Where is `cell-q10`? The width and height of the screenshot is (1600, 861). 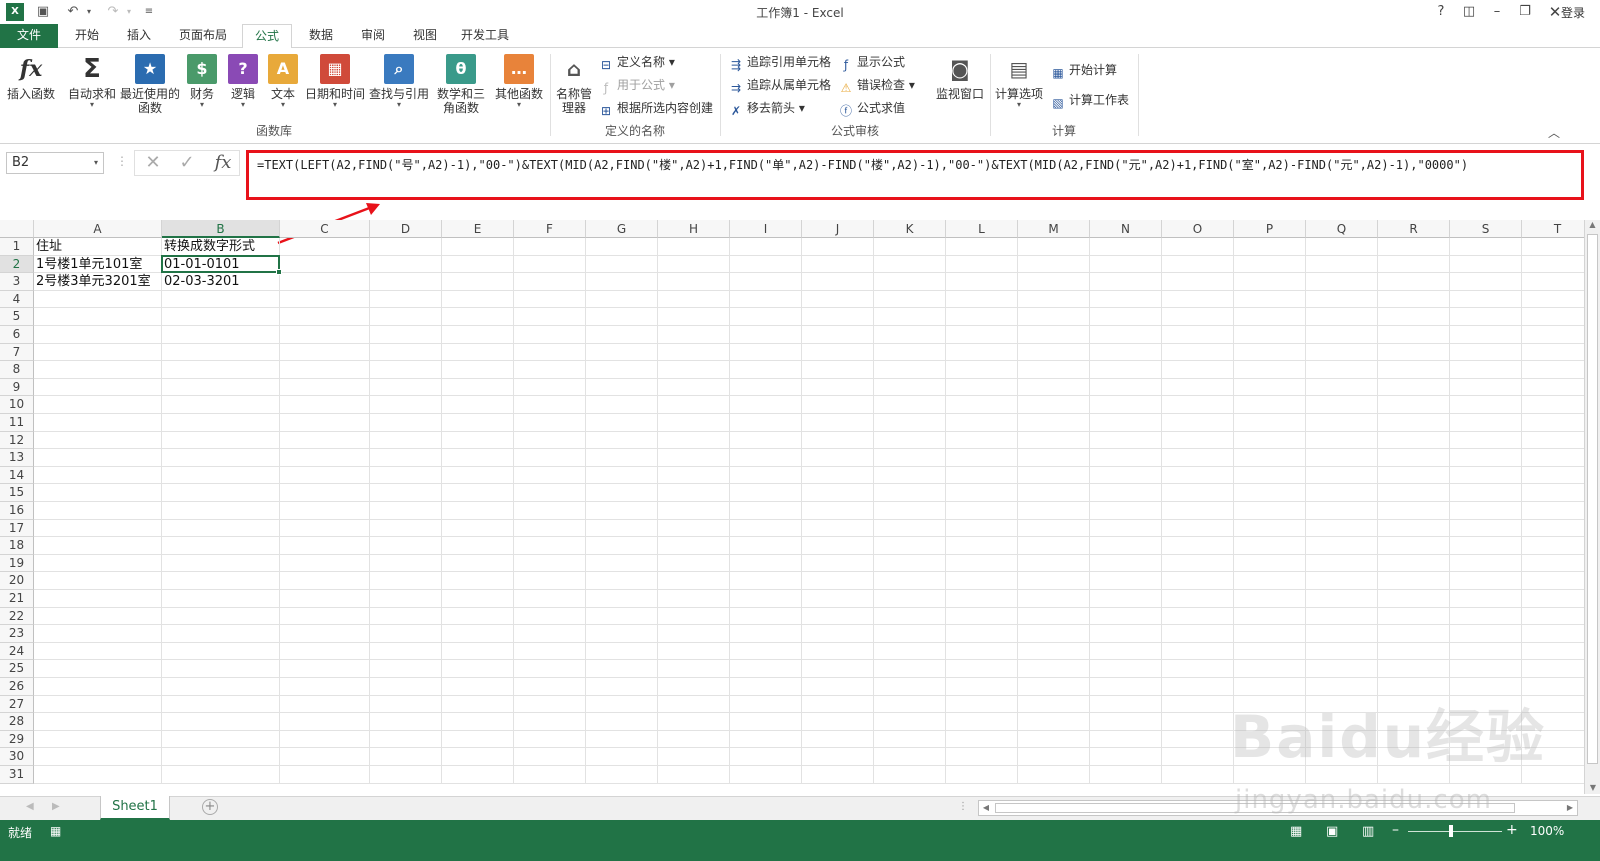 cell-q10 is located at coordinates (1342, 405).